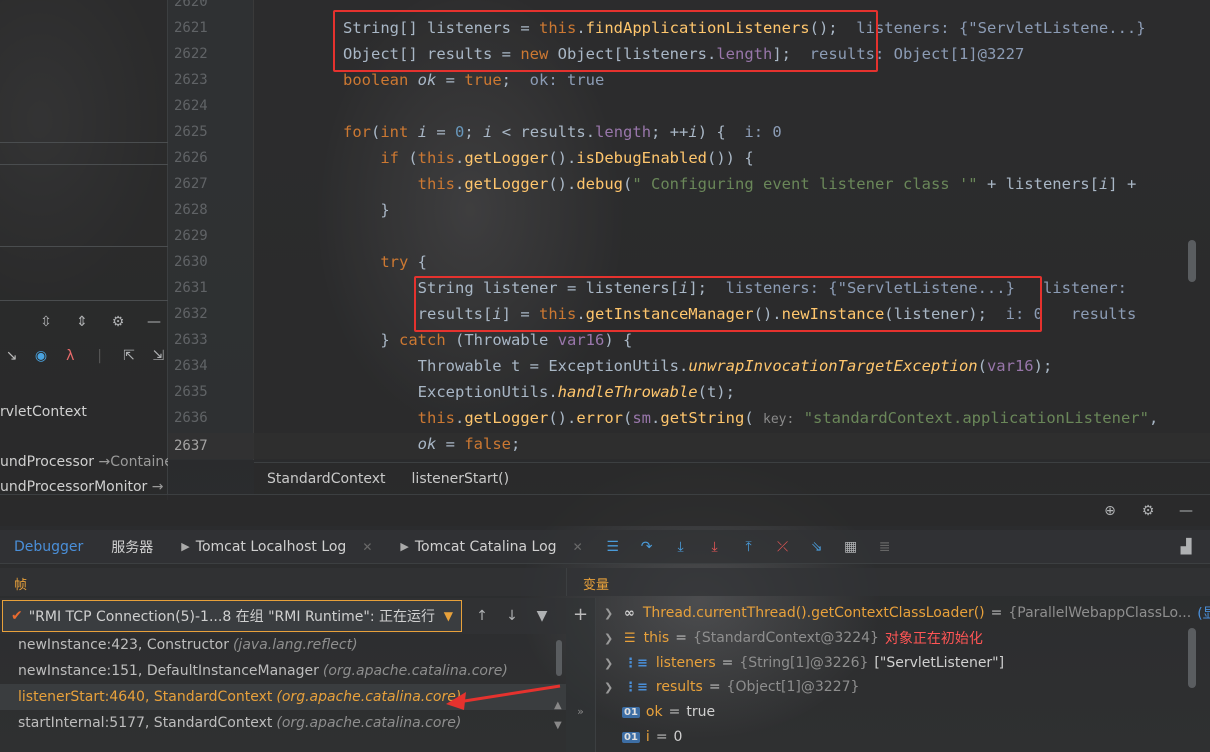 The image size is (1210, 752). What do you see at coordinates (654, 712) in the screenshot?
I see `variable-name: ok` at bounding box center [654, 712].